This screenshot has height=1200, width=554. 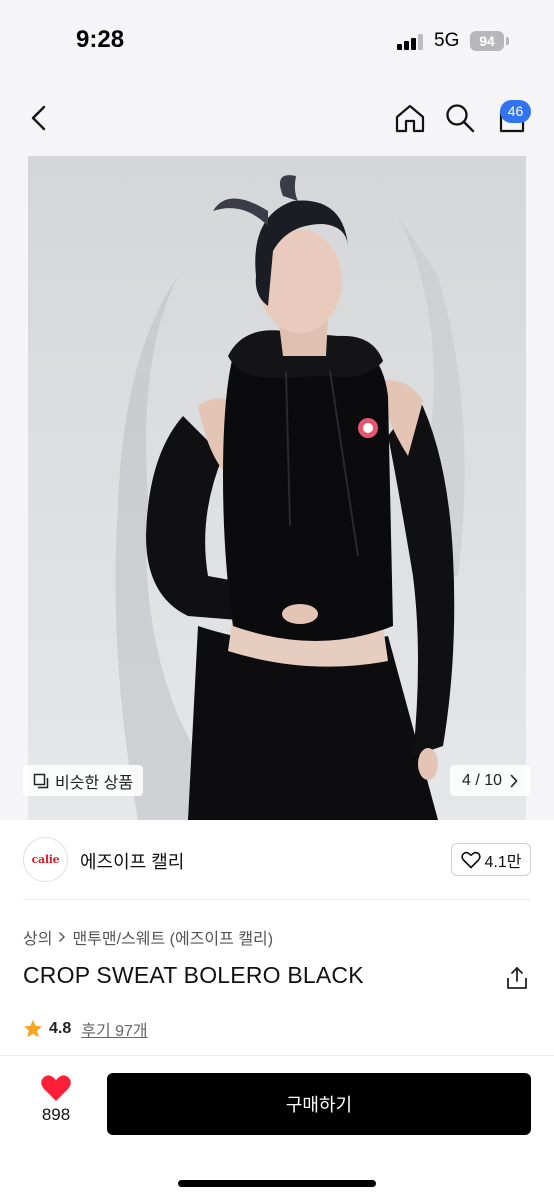 I want to click on bottom-action-bar: 898 구매하기, so click(x=277, y=1127).